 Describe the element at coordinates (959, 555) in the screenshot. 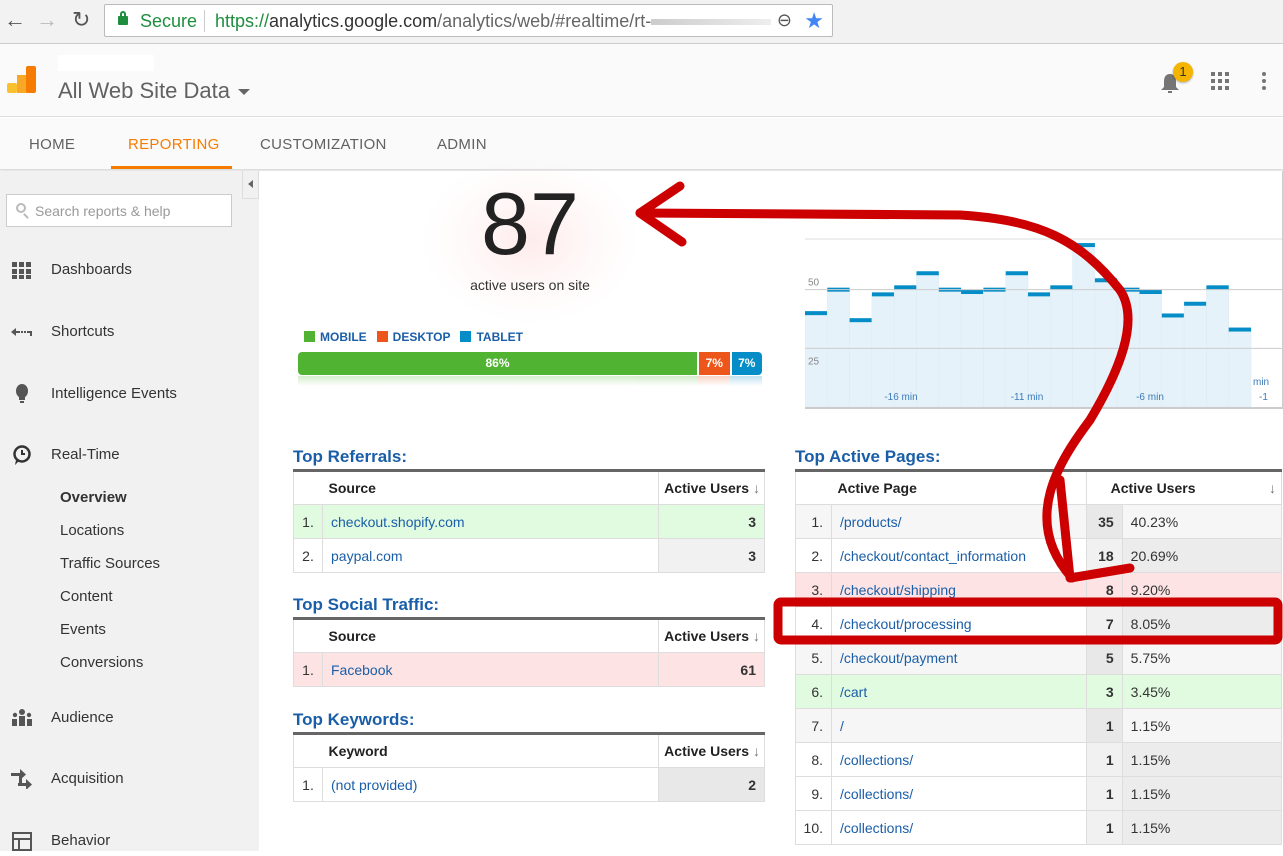

I see `page-link: /checkout/contact_information` at that location.